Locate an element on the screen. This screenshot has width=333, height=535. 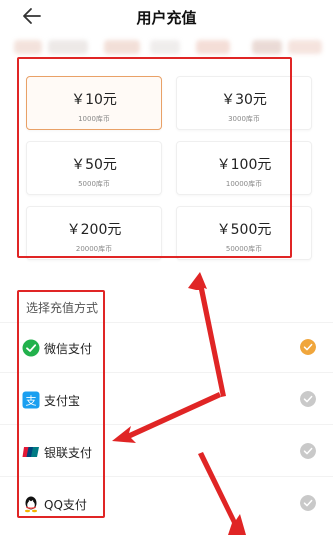
payment-highlight-box is located at coordinates (61, 404).